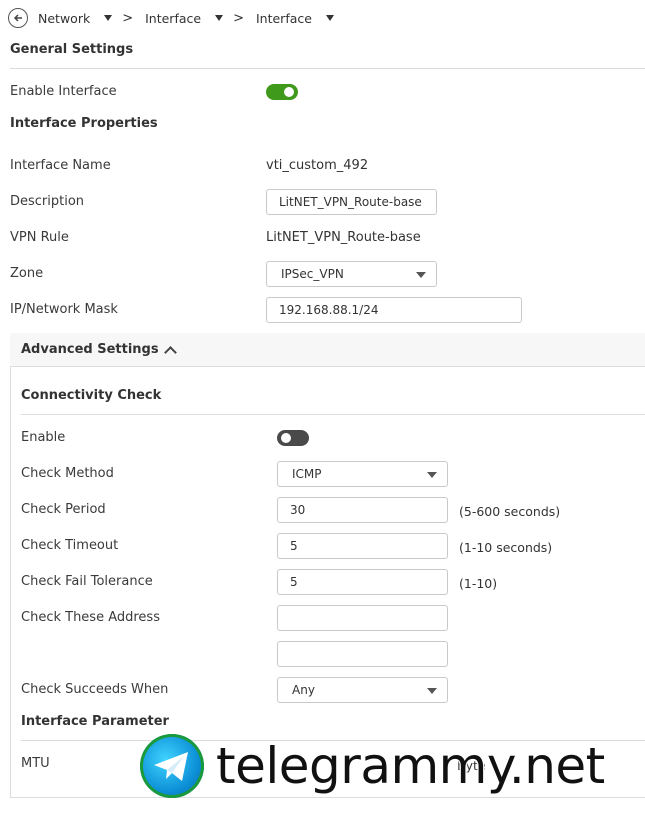 This screenshot has width=645, height=826. I want to click on check-method-label: Check Method, so click(67, 473).